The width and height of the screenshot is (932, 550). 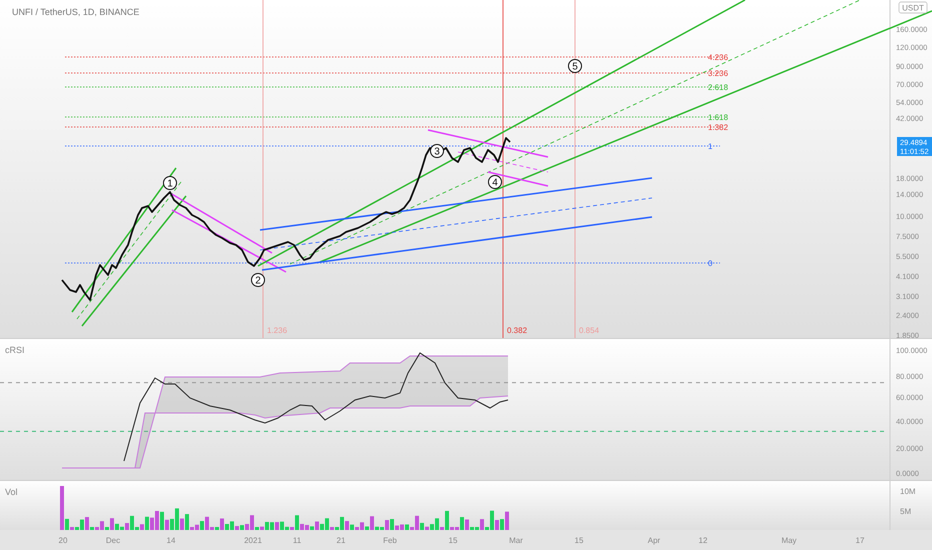 What do you see at coordinates (341, 540) in the screenshot?
I see `time-axis-label: 21` at bounding box center [341, 540].